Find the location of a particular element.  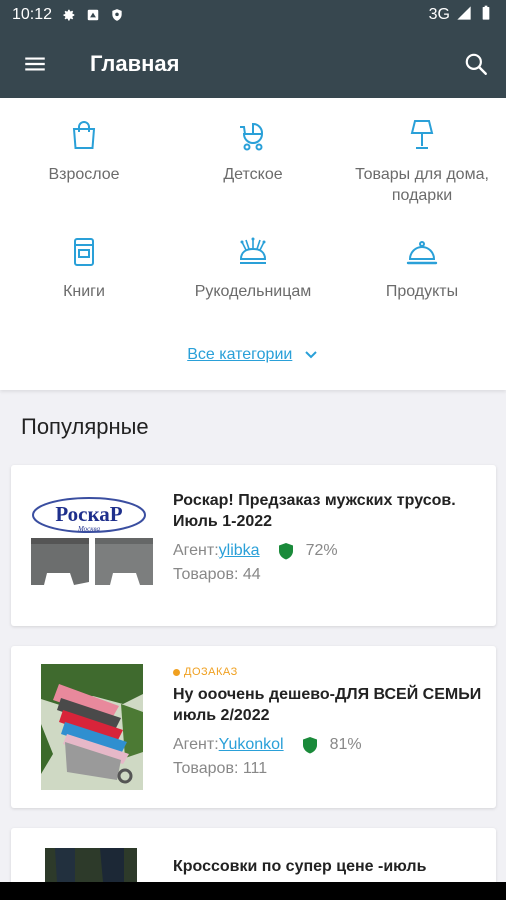

agent-rating: 72% is located at coordinates (321, 550).